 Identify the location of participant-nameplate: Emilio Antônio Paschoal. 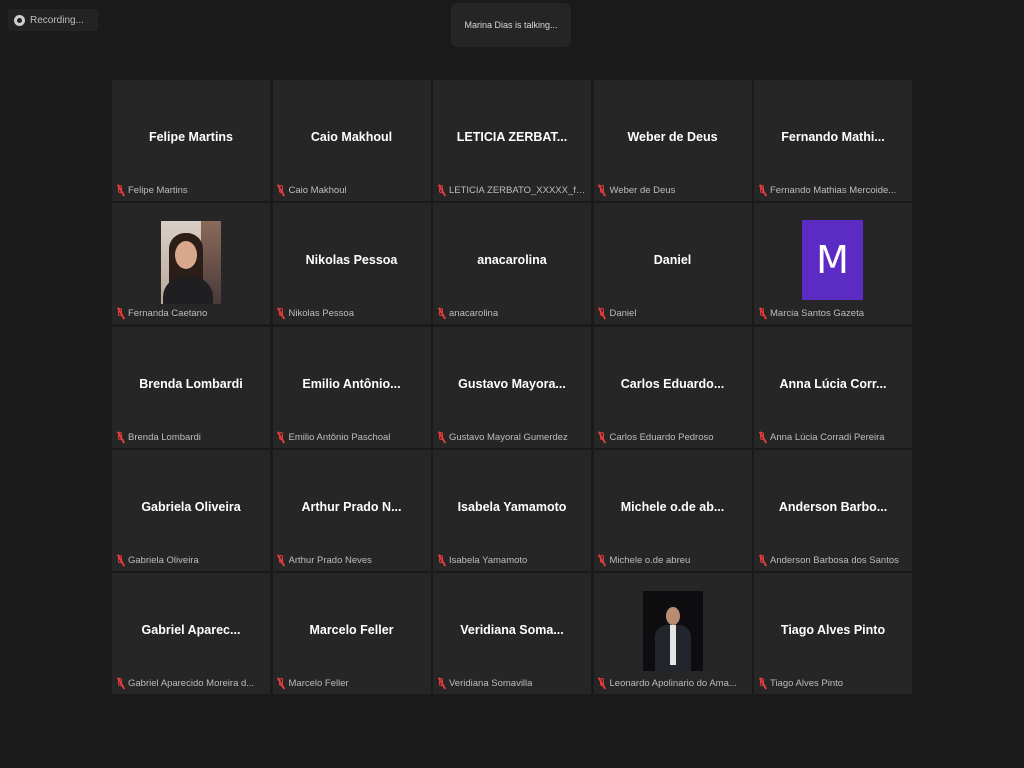
(352, 437).